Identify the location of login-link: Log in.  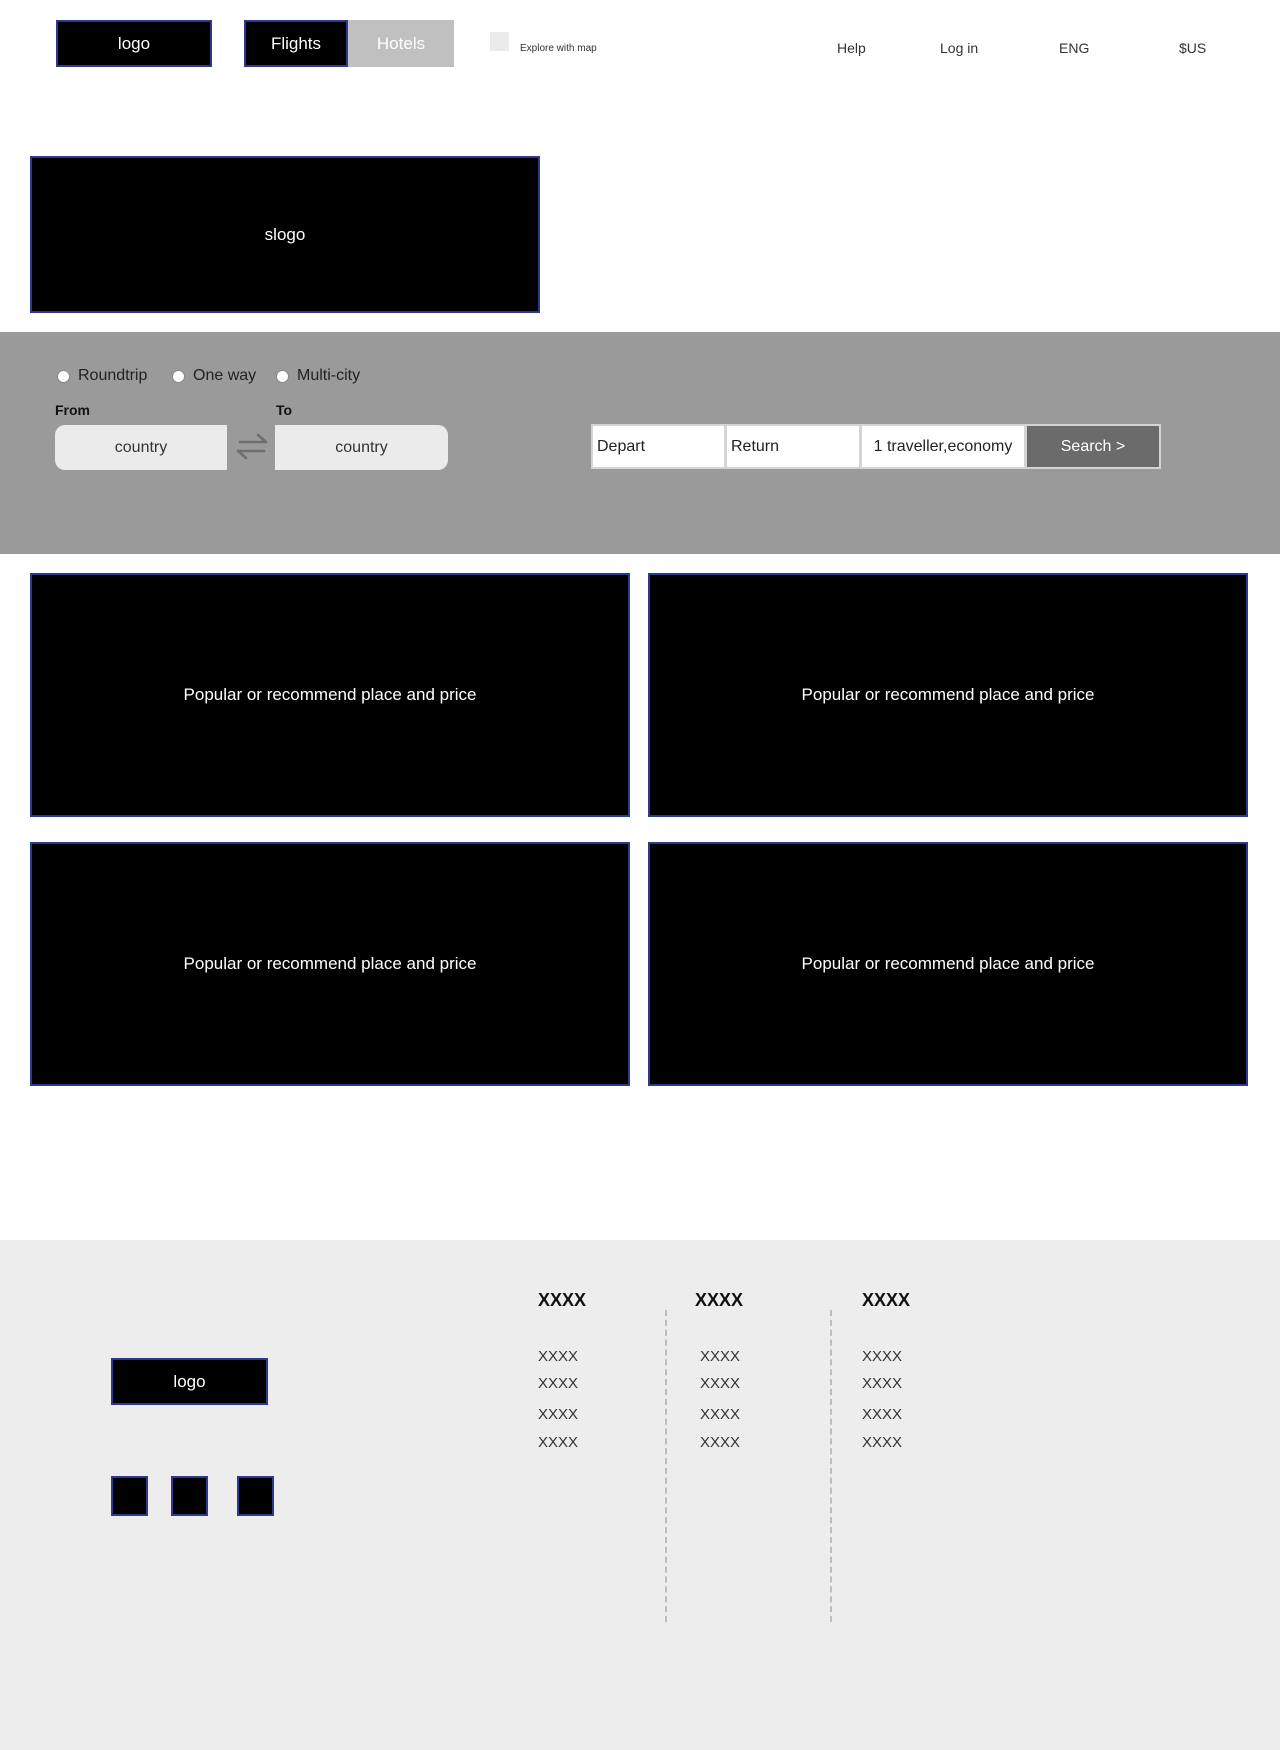
(959, 48).